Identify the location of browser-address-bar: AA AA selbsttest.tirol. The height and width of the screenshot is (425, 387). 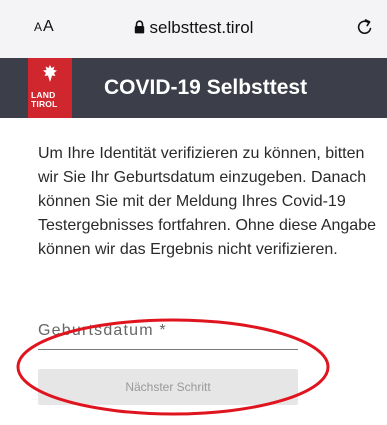
(193, 29).